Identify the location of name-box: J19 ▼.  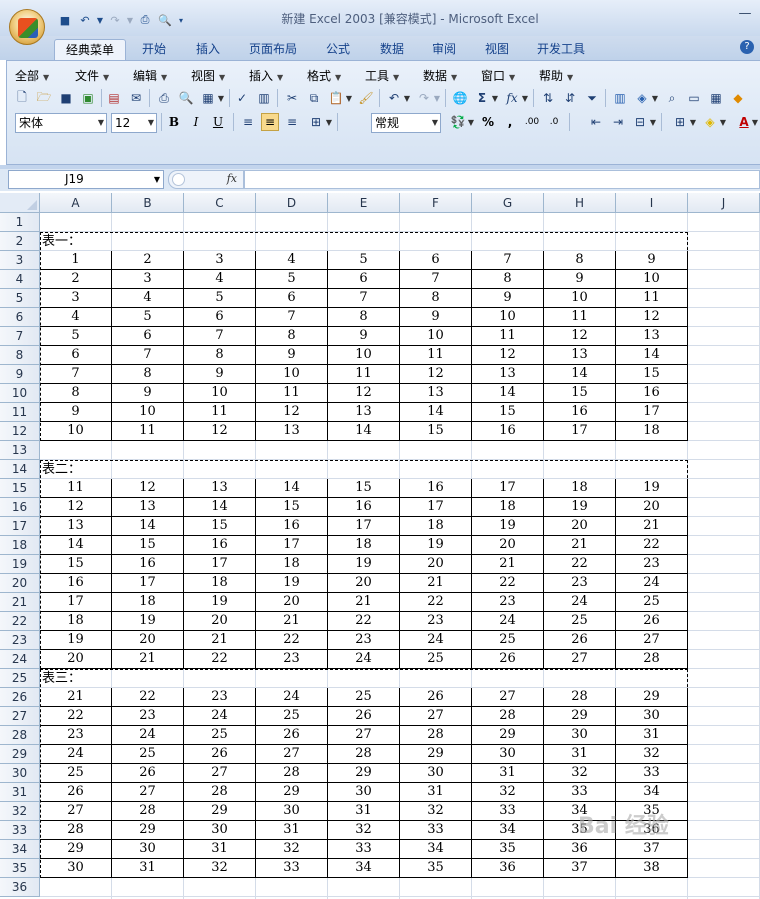
(86, 179).